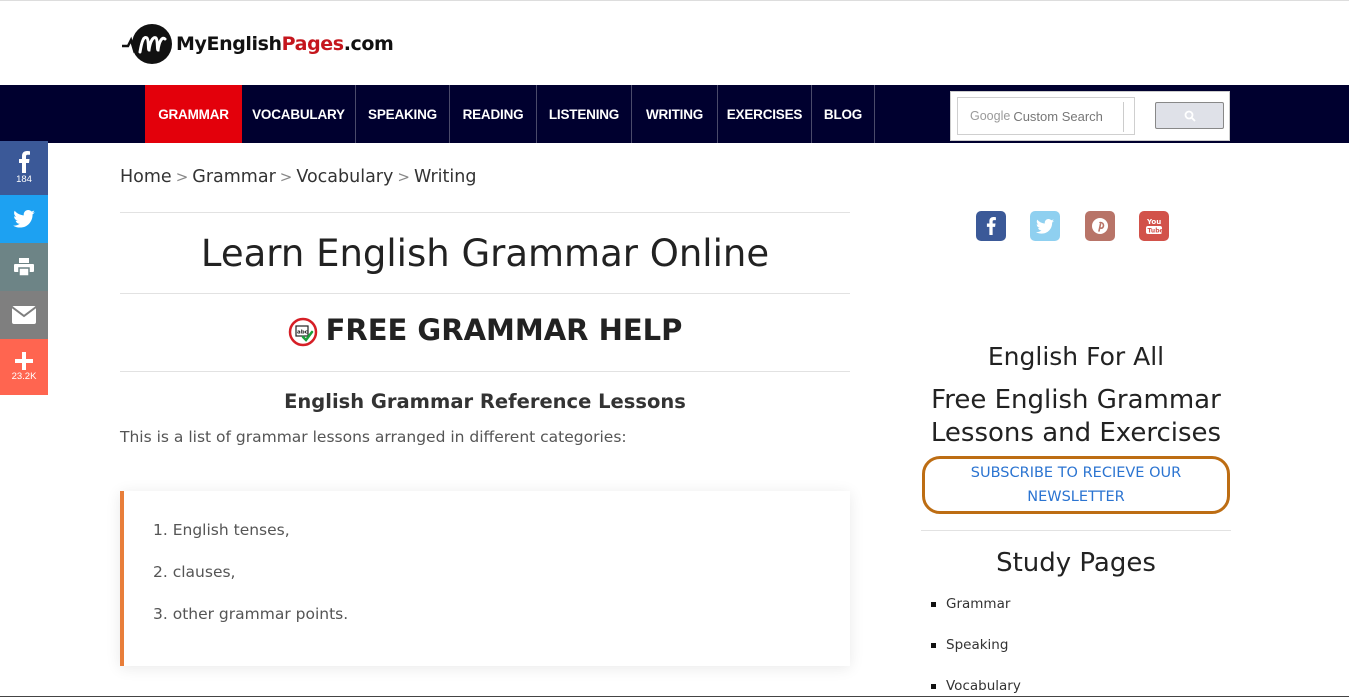 Image resolution: width=1349 pixels, height=697 pixels. What do you see at coordinates (485, 401) in the screenshot?
I see `subheading: English Grammar Reference Lessons` at bounding box center [485, 401].